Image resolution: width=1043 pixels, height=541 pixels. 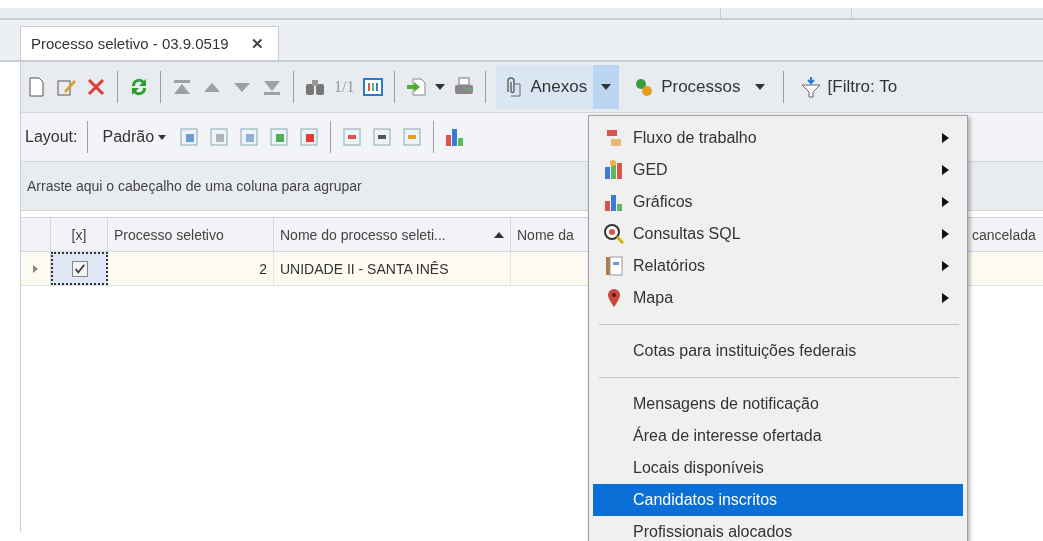 I want to click on delete-icon, so click(x=96, y=87).